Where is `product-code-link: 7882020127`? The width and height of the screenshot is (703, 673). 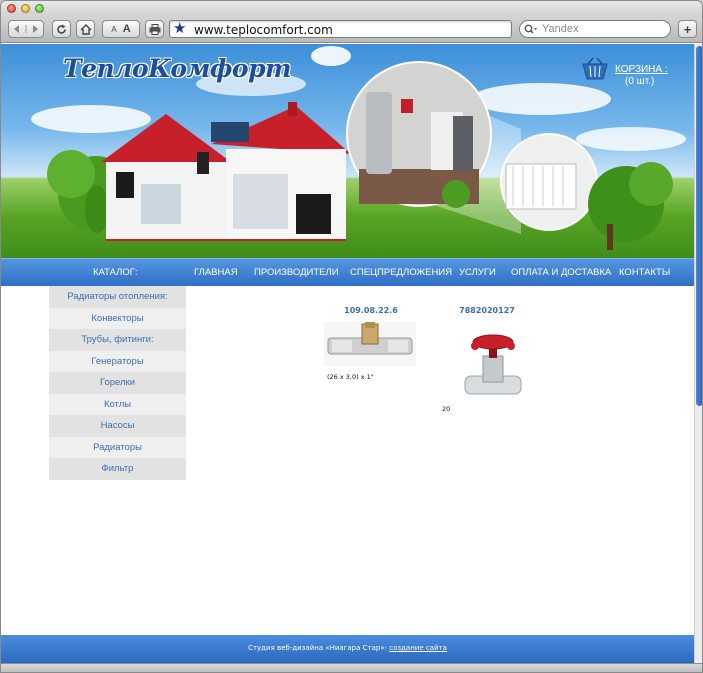
product-code-link: 7882020127 is located at coordinates (487, 310).